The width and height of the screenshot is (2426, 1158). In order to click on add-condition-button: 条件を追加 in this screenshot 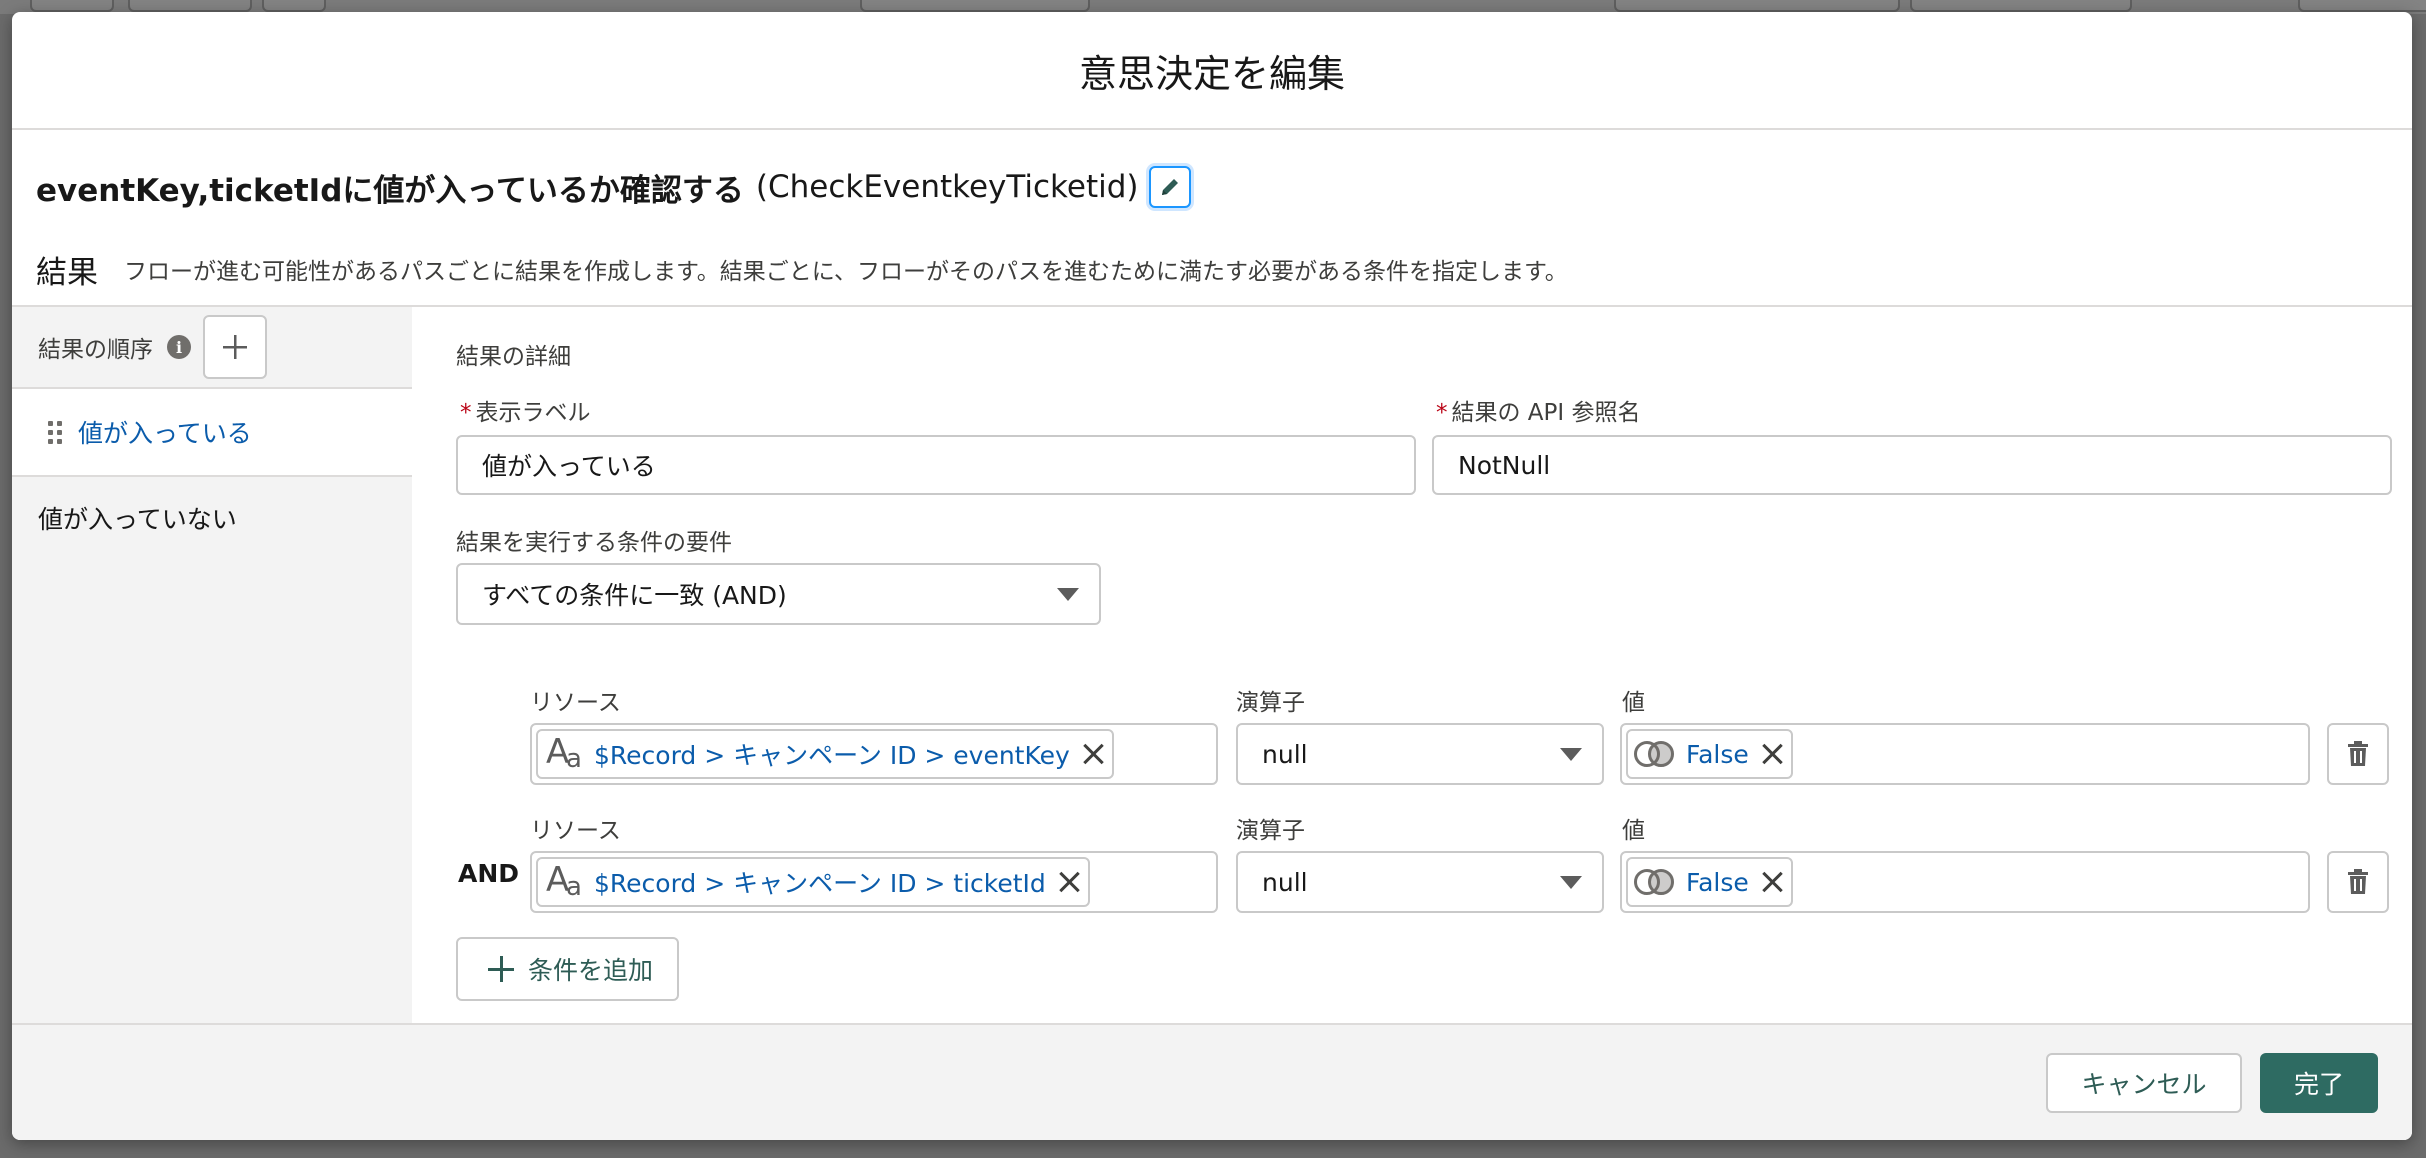, I will do `click(568, 969)`.